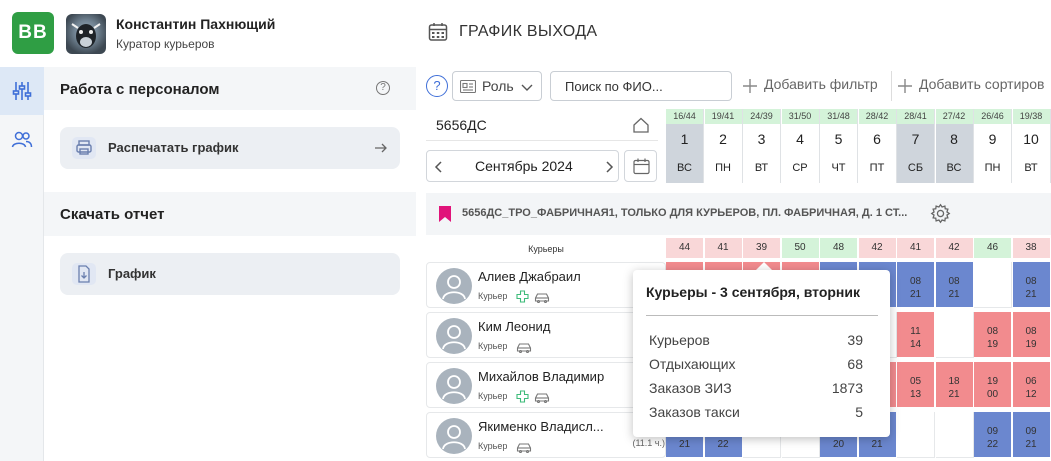 This screenshot has height=461, width=1051. What do you see at coordinates (445, 214) in the screenshot?
I see `bookmark-icon` at bounding box center [445, 214].